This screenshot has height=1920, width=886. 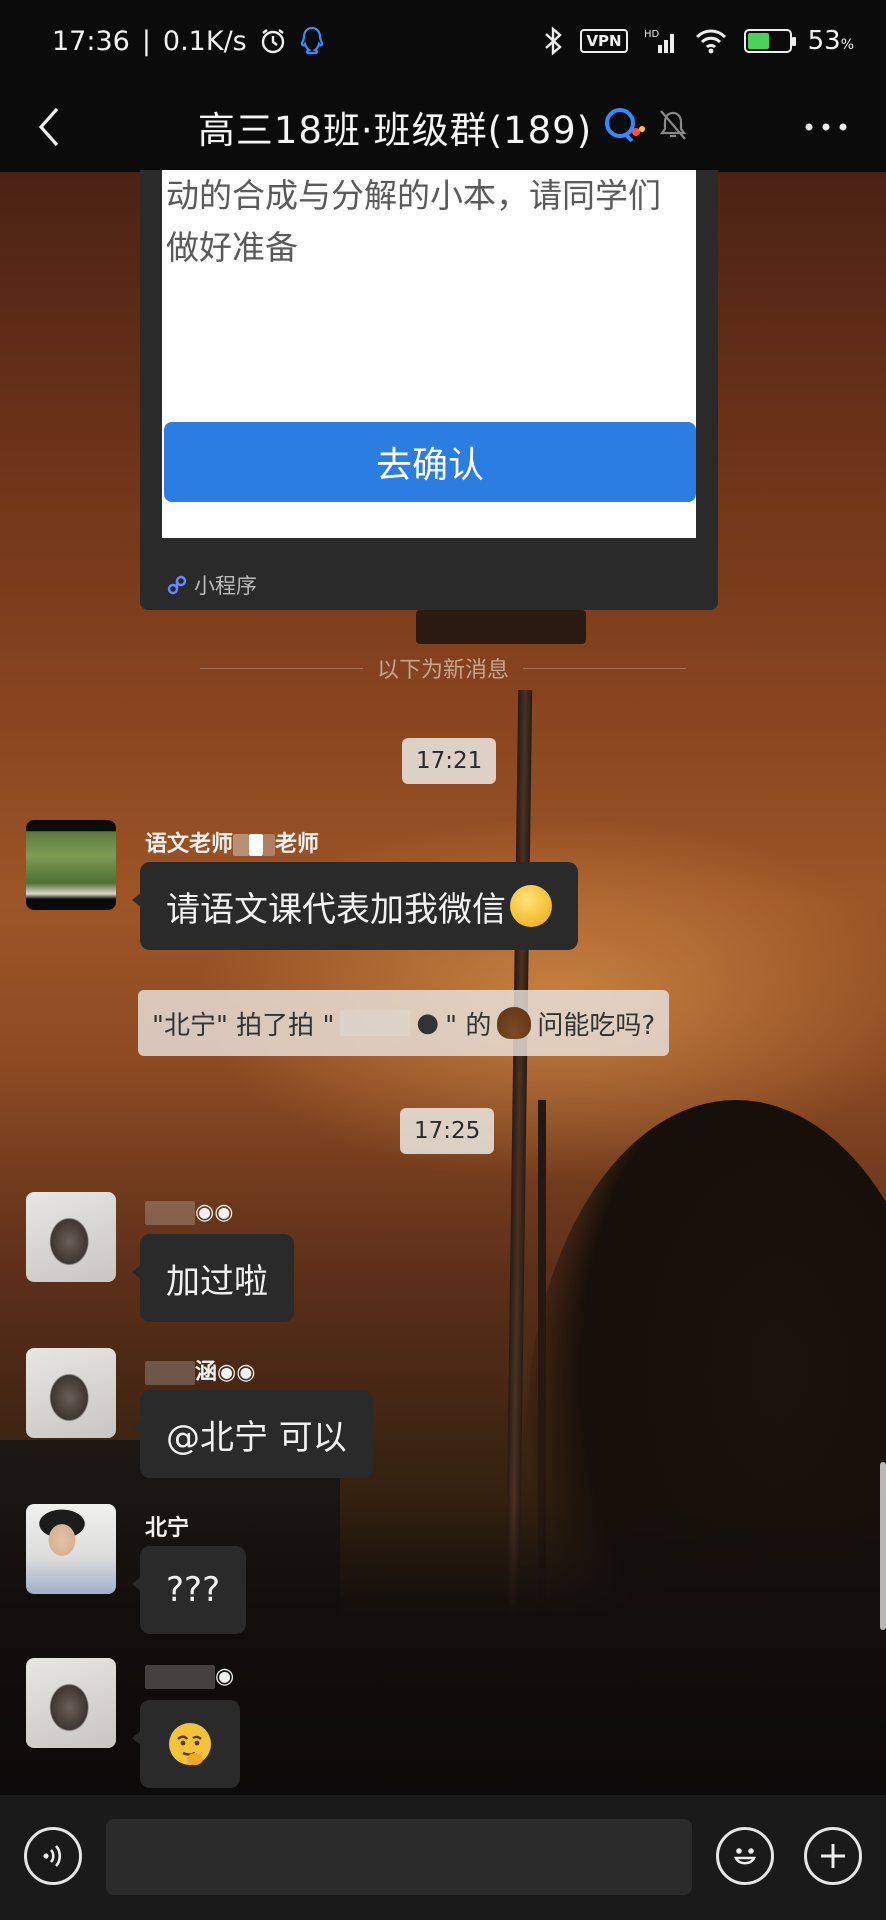 What do you see at coordinates (91, 41) in the screenshot?
I see `status-time: 17:36` at bounding box center [91, 41].